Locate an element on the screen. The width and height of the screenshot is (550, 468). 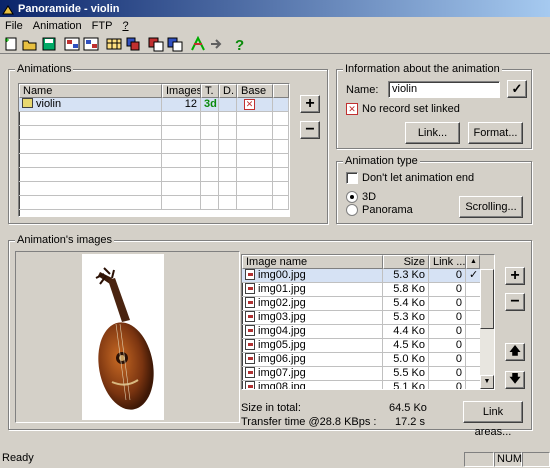
no-record-x-icon: ✕ is located at coordinates (352, 109).